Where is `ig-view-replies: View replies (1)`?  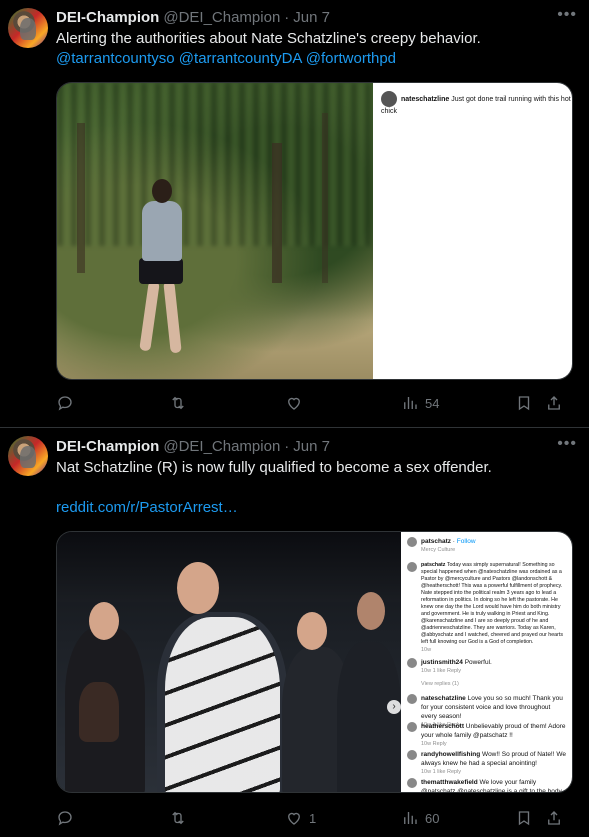
ig-view-replies: View replies (1) is located at coordinates (486, 684).